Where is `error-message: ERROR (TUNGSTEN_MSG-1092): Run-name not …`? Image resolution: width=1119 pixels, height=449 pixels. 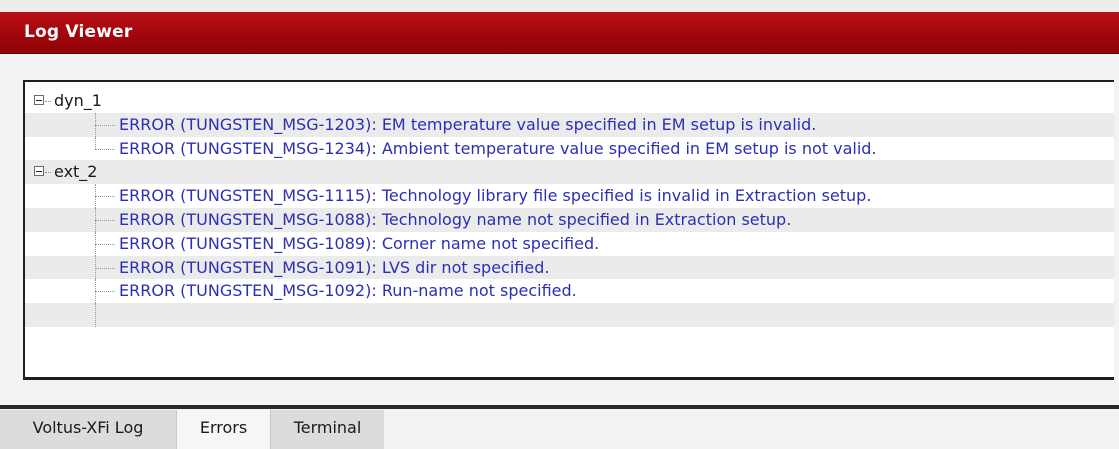
error-message: ERROR (TUNGSTEN_MSG-1092): Run-name not … is located at coordinates (348, 291).